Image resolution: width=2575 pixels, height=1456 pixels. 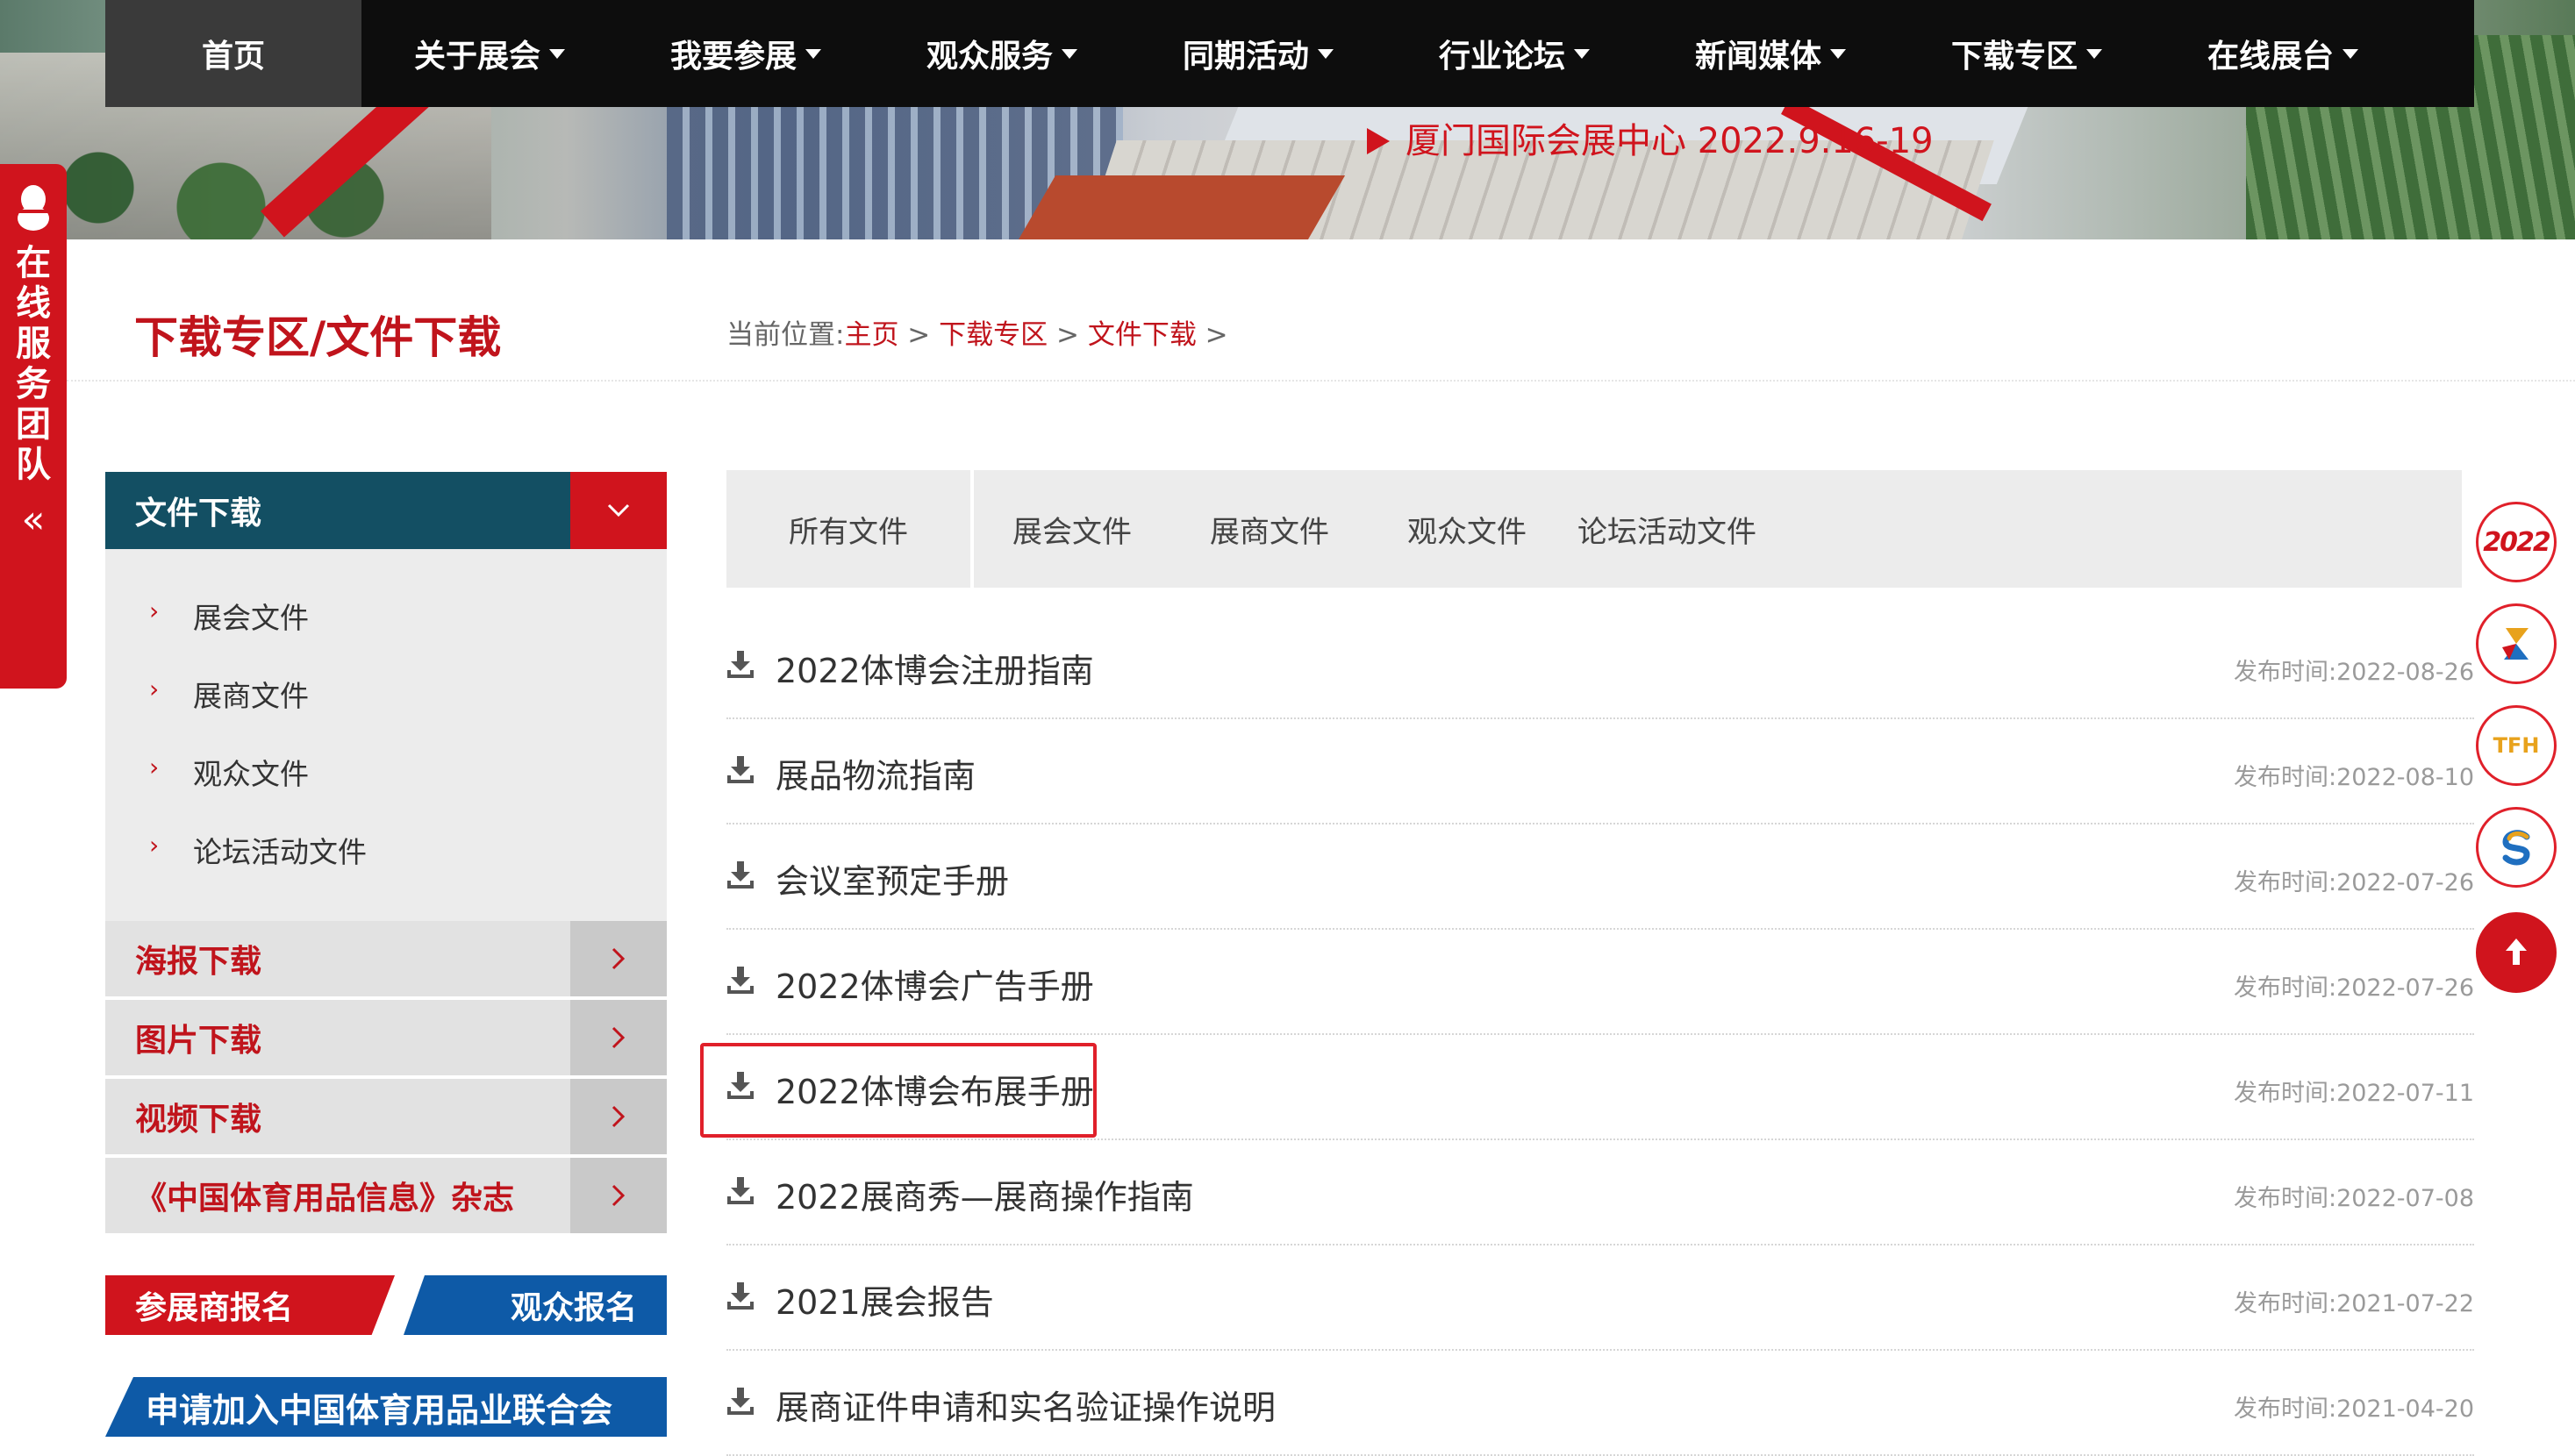 I want to click on file-name: 展品物流指南, so click(x=876, y=773).